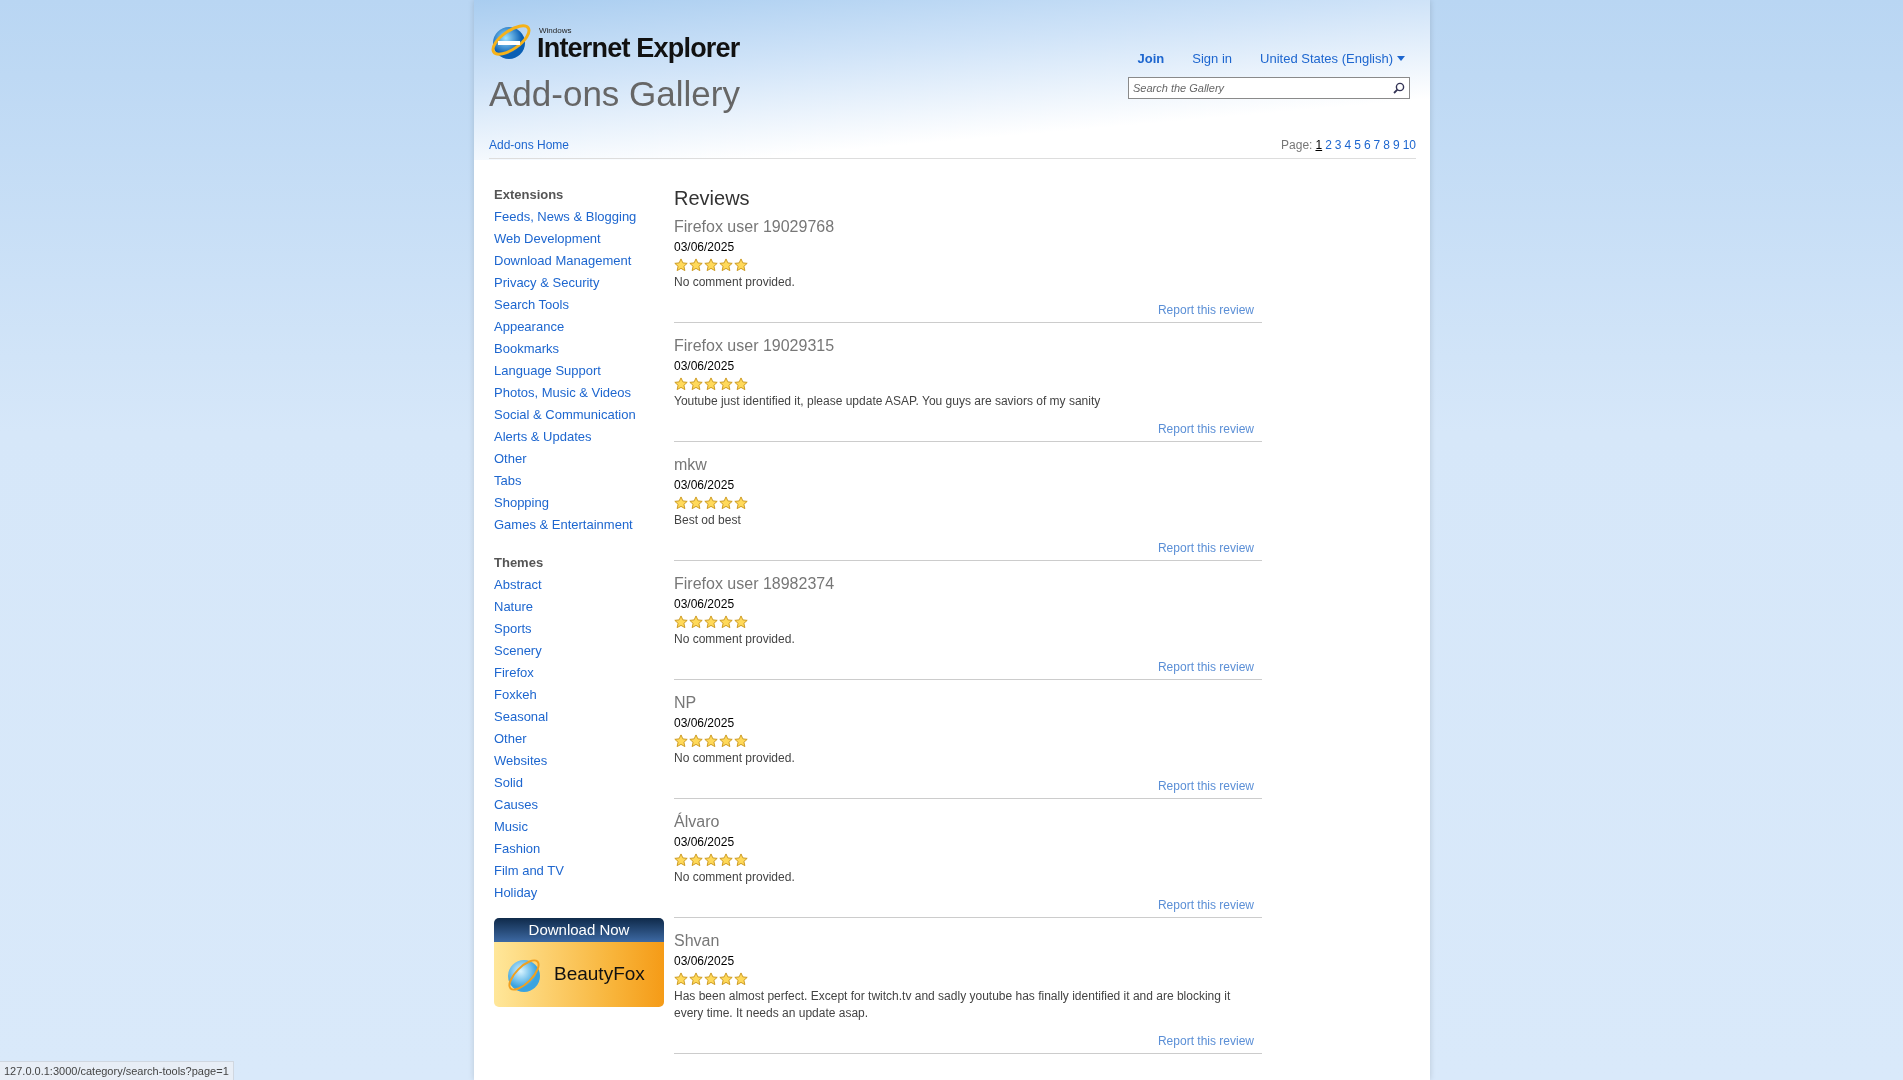  I want to click on logo-small-text: Windows, so click(556, 30).